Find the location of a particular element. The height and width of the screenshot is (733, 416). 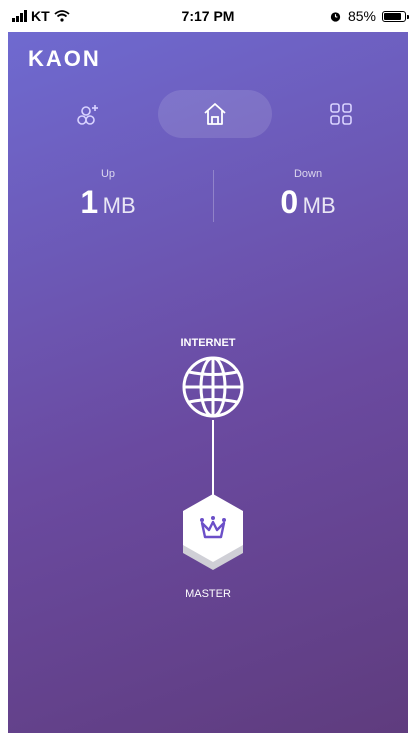

add-device-icon is located at coordinates (87, 115).